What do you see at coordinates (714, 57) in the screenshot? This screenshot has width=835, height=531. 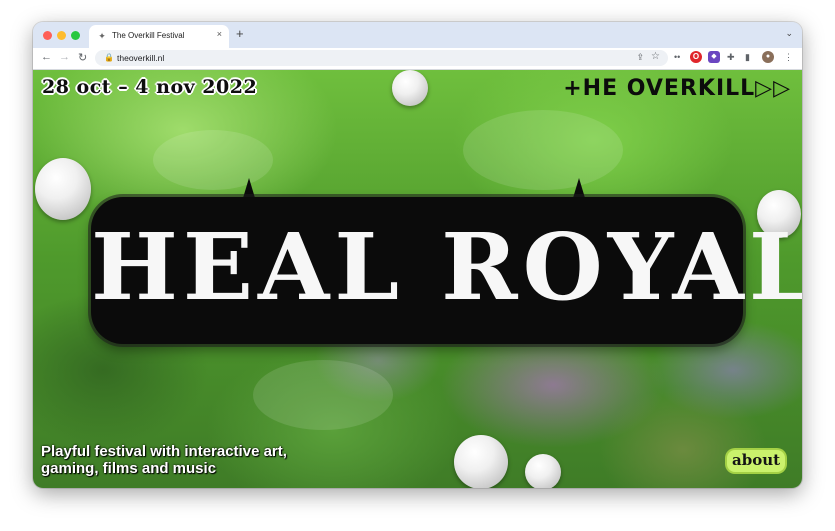 I see `extension-badge-icon: ◆` at bounding box center [714, 57].